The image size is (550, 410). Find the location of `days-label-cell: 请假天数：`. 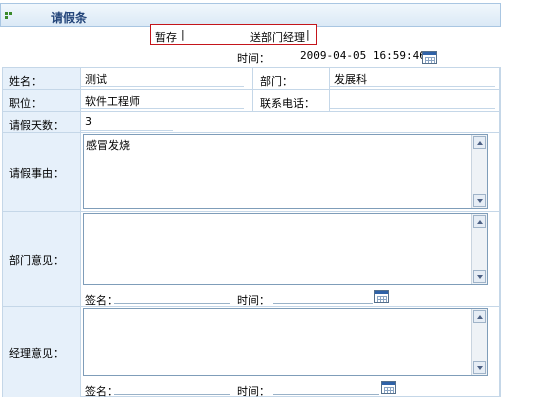

days-label-cell: 请假天数： is located at coordinates (42, 122).